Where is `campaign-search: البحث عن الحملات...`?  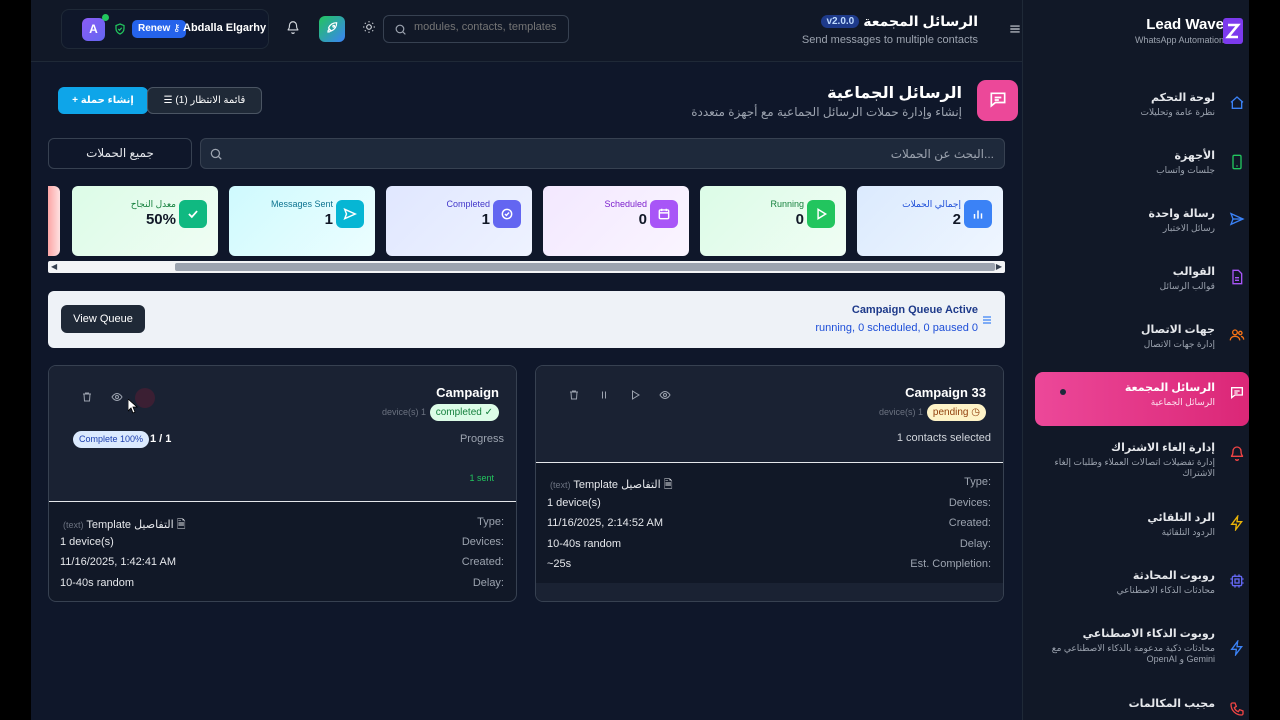
campaign-search: البحث عن الحملات... is located at coordinates (602, 153).